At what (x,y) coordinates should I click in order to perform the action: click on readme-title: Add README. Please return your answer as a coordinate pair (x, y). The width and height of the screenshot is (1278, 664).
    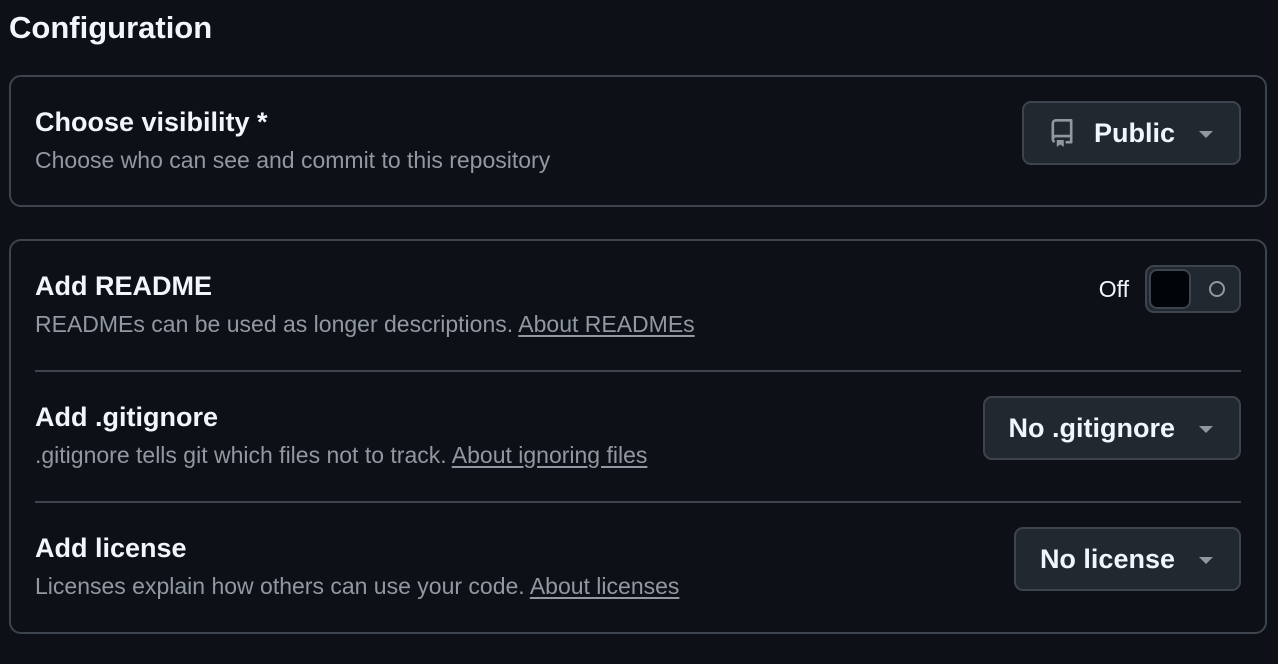
    Looking at the image, I should click on (123, 286).